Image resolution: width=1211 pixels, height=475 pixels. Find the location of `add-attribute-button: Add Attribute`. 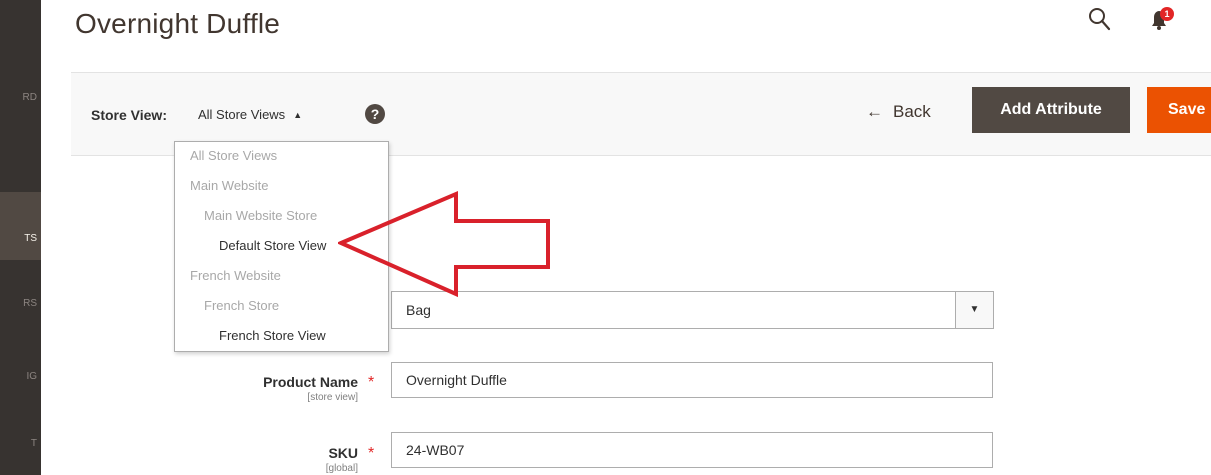

add-attribute-button: Add Attribute is located at coordinates (1051, 110).